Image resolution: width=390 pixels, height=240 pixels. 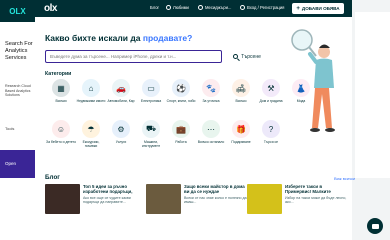 I want to click on side-logo: OLX, so click(x=17, y=11).